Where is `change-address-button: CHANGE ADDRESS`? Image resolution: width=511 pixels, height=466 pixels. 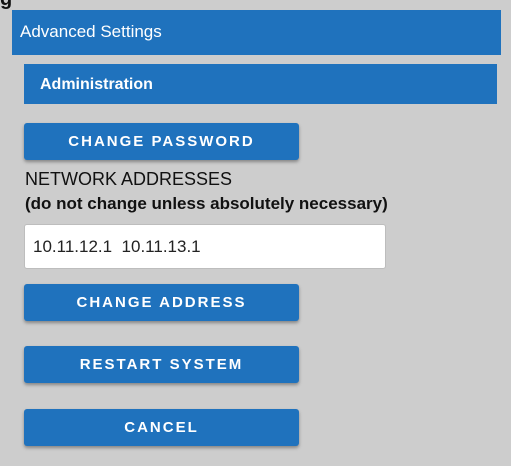
change-address-button: CHANGE ADDRESS is located at coordinates (161, 302).